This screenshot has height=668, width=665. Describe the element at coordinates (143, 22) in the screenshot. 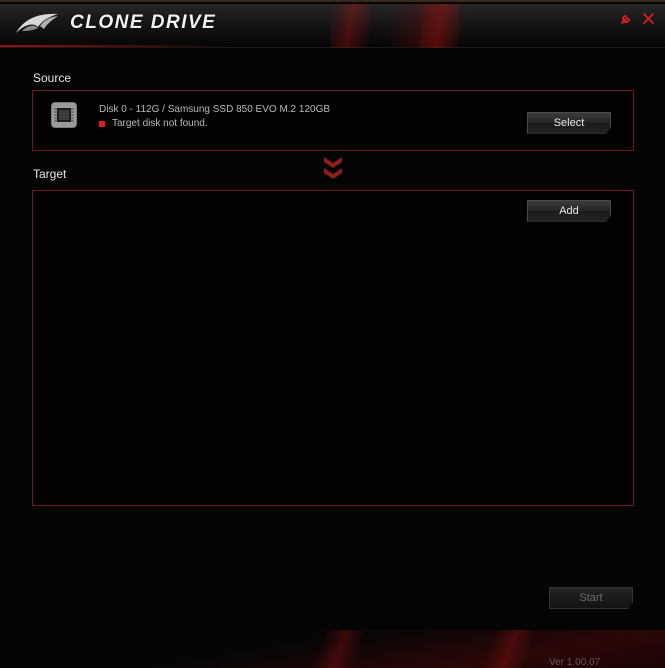

I see `app-title: CLONE DRIVE` at that location.